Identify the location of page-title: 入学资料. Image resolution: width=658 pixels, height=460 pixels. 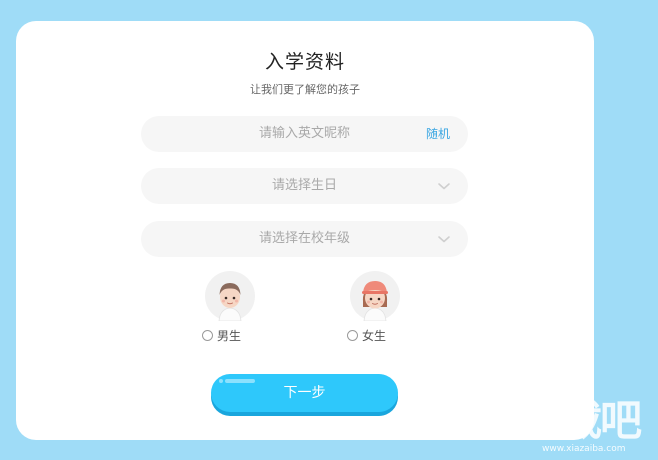
(304, 62).